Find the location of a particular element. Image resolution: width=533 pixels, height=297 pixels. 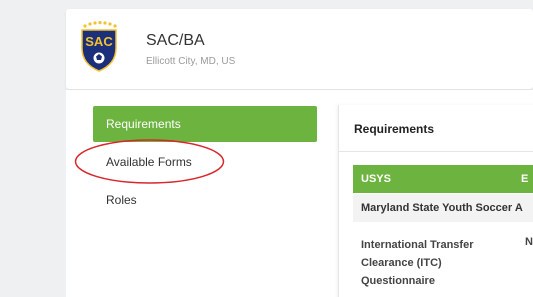

sidebar-item-available-forms: Available Forms is located at coordinates (205, 162).